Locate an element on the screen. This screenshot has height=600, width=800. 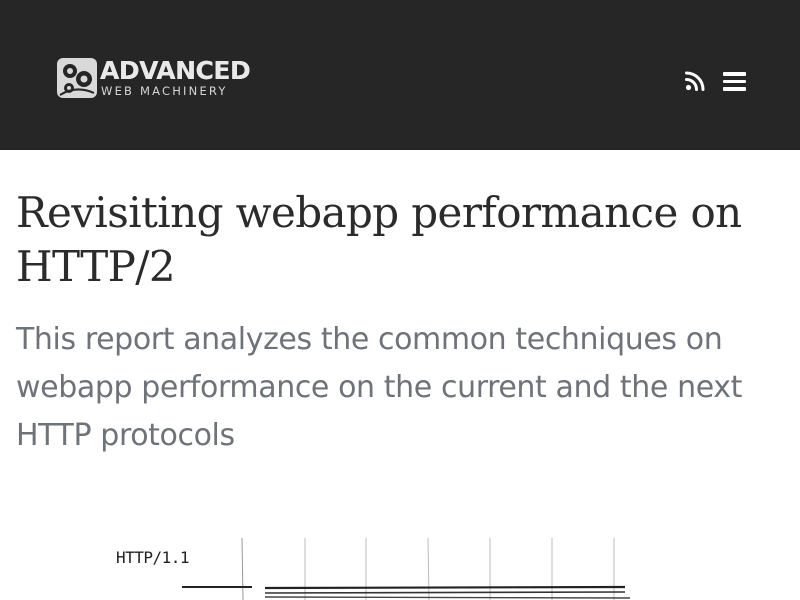
logo-line-web-machinery: WEB MACHINERY is located at coordinates (164, 91).